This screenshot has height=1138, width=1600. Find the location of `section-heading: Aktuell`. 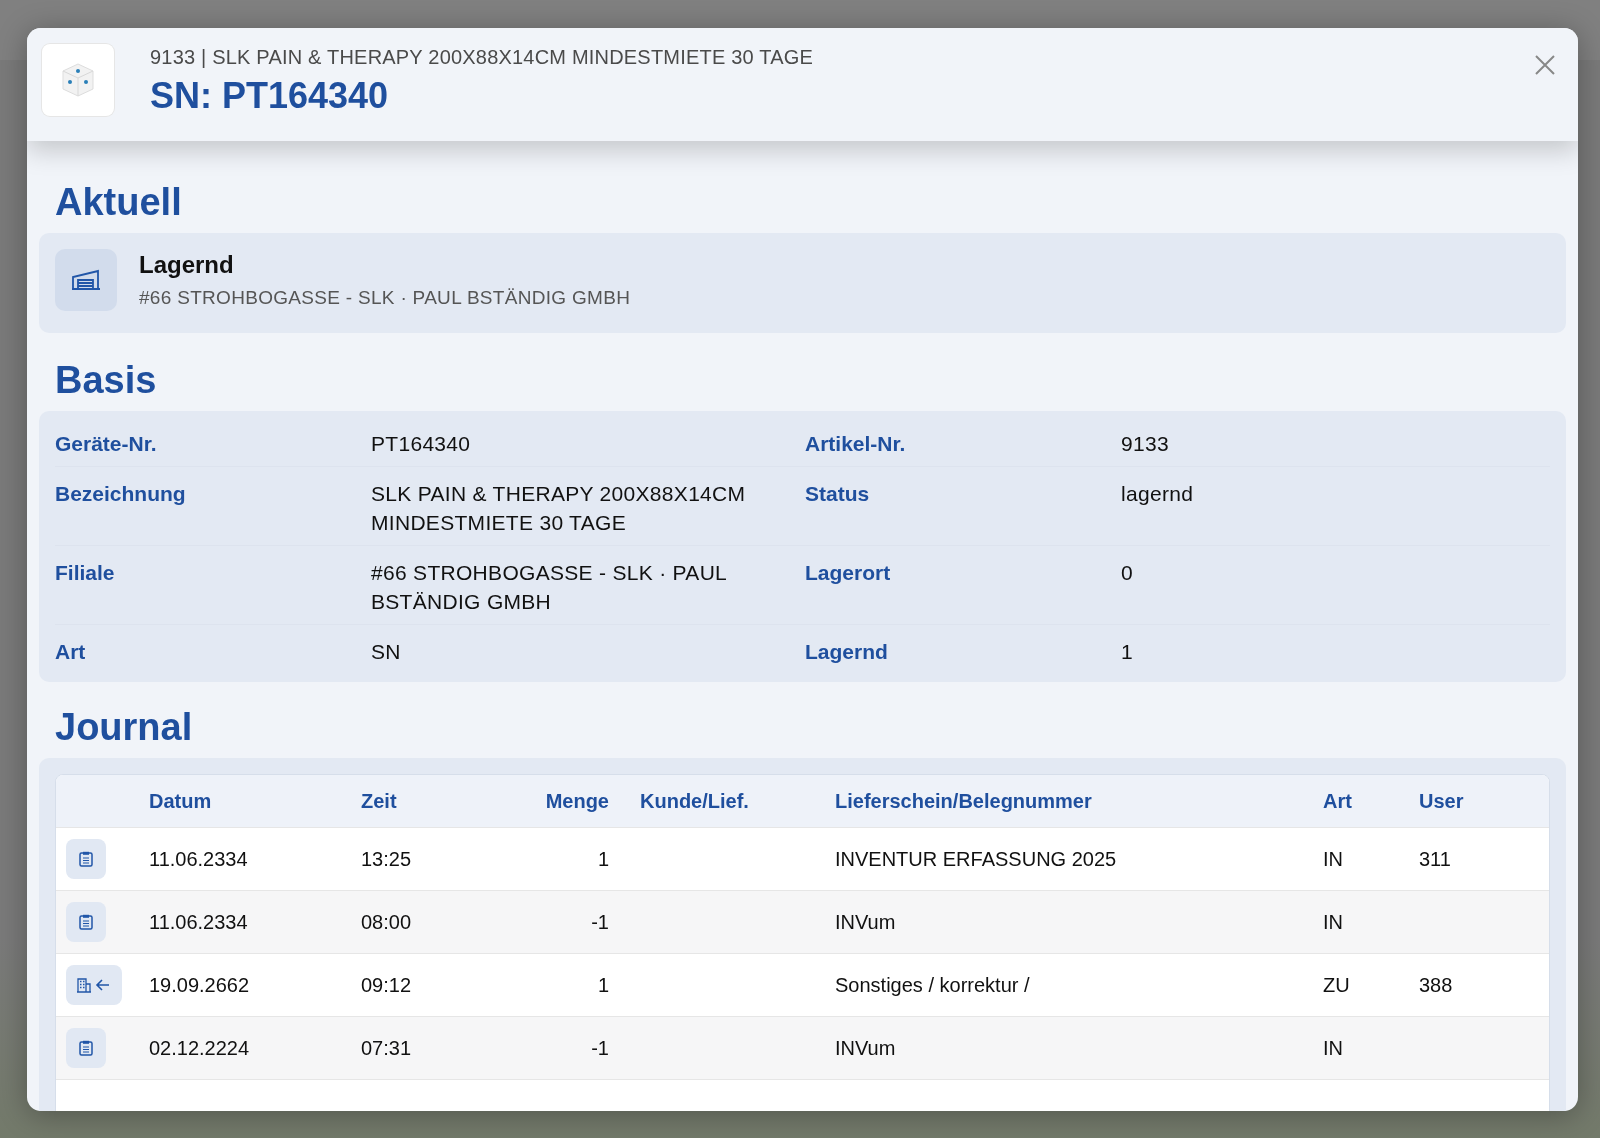

section-heading: Aktuell is located at coordinates (118, 202).